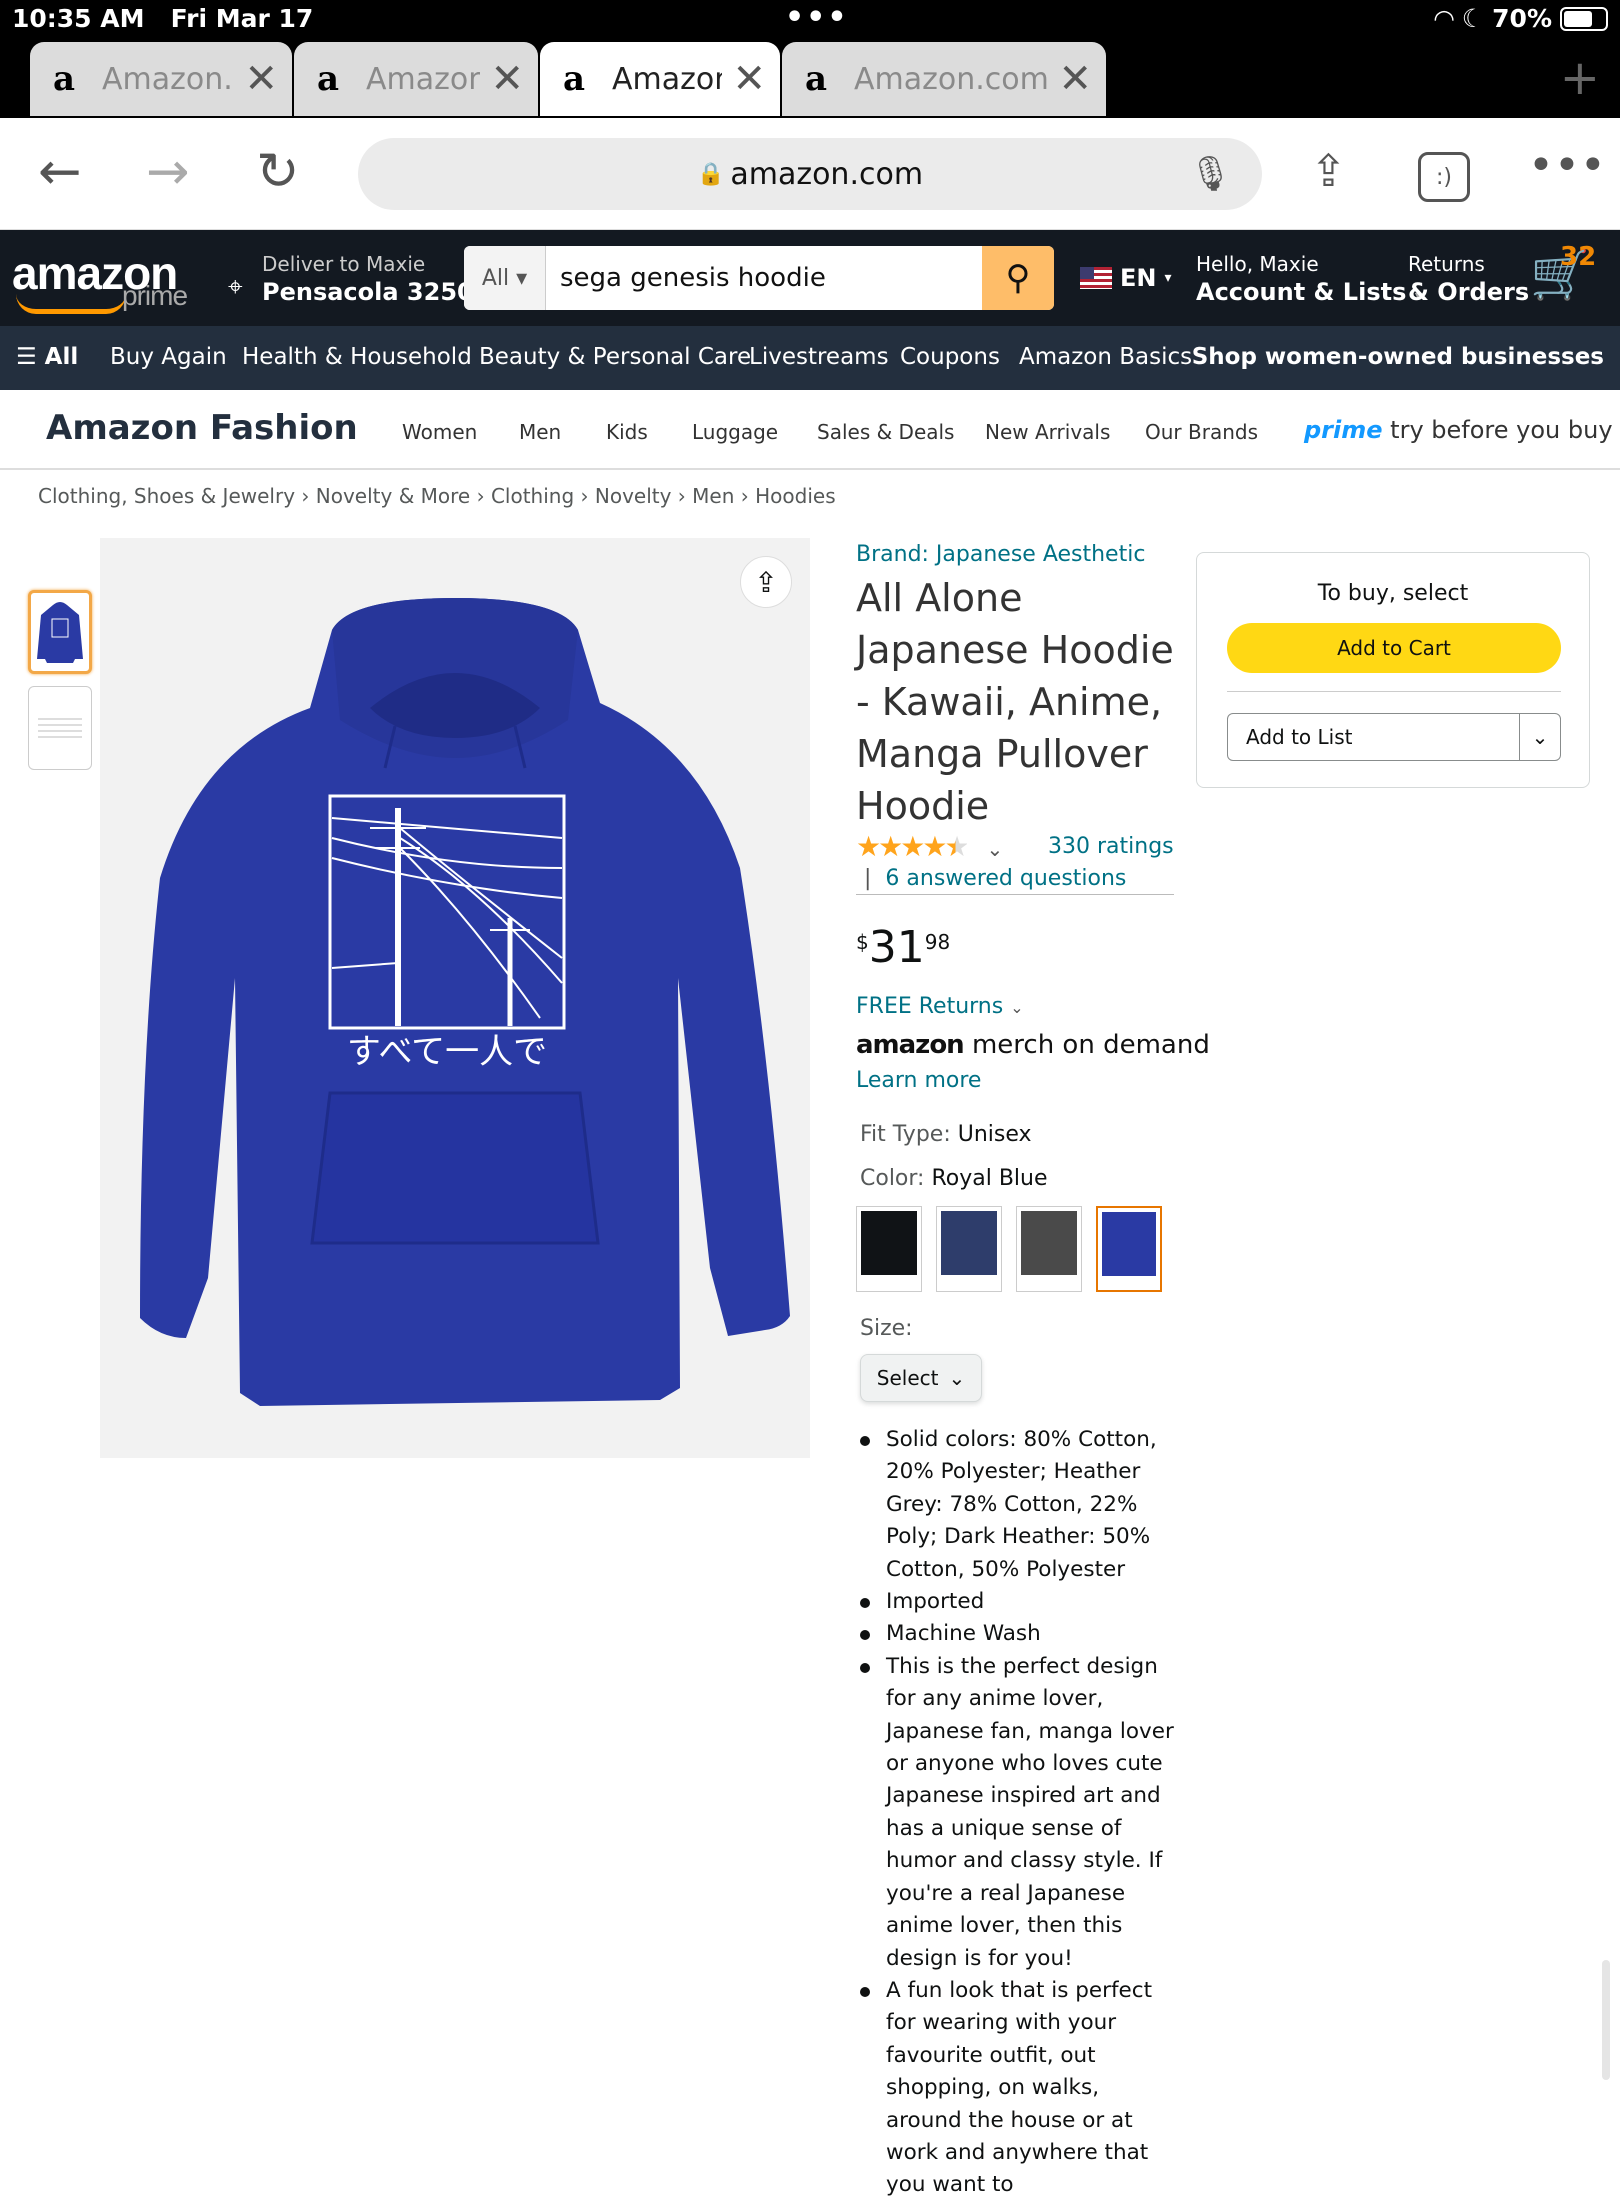 Image resolution: width=1620 pixels, height=2202 pixels. Describe the element at coordinates (1005, 878) in the screenshot. I see `answered-questions-link: 6 answered questions` at that location.